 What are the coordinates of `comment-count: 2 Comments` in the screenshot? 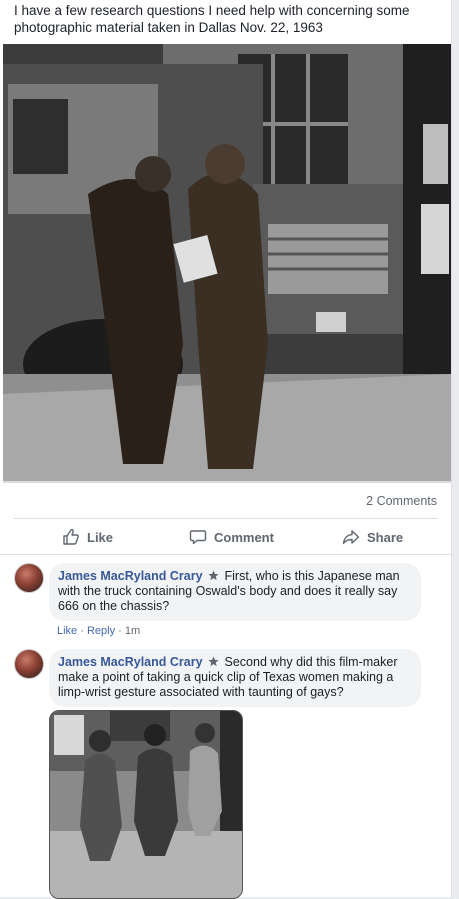 It's located at (401, 501).